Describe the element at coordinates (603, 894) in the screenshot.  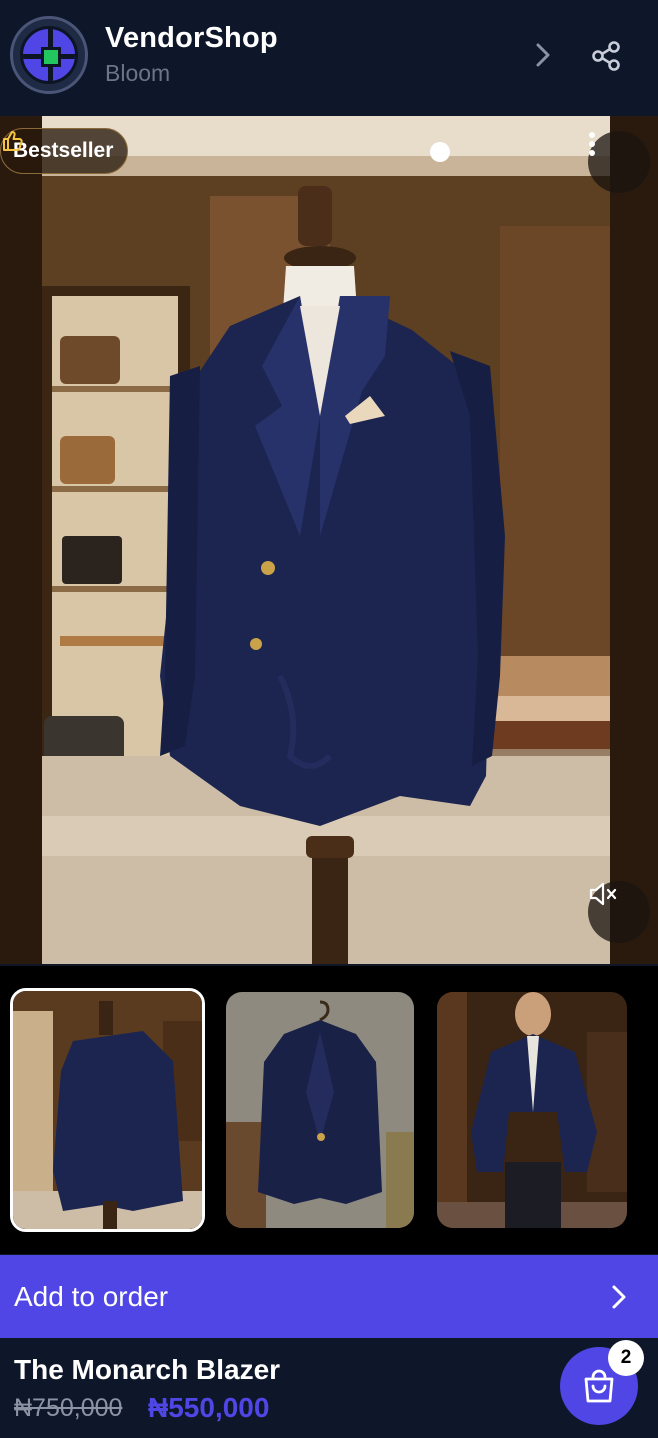
I see `volume-mute-icon` at that location.